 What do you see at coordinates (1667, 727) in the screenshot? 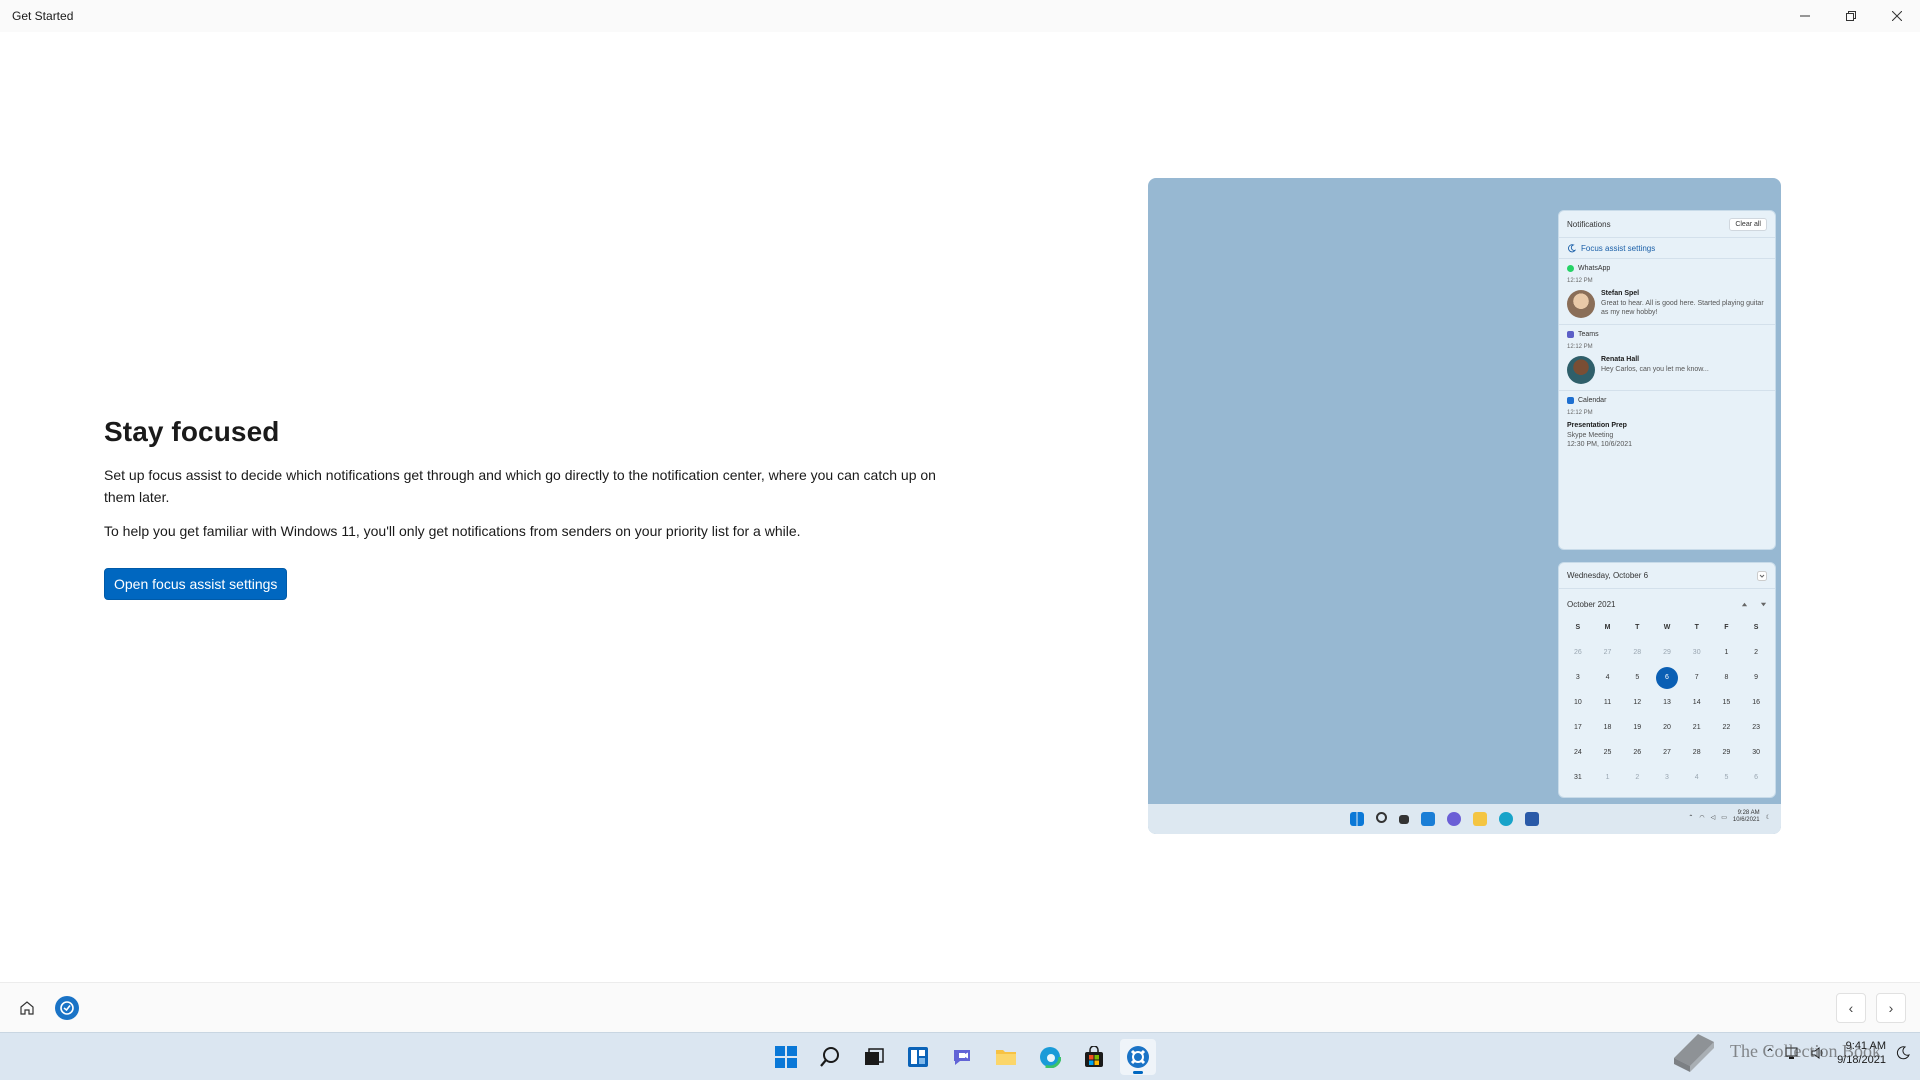
I see `calendar-day: 20` at bounding box center [1667, 727].